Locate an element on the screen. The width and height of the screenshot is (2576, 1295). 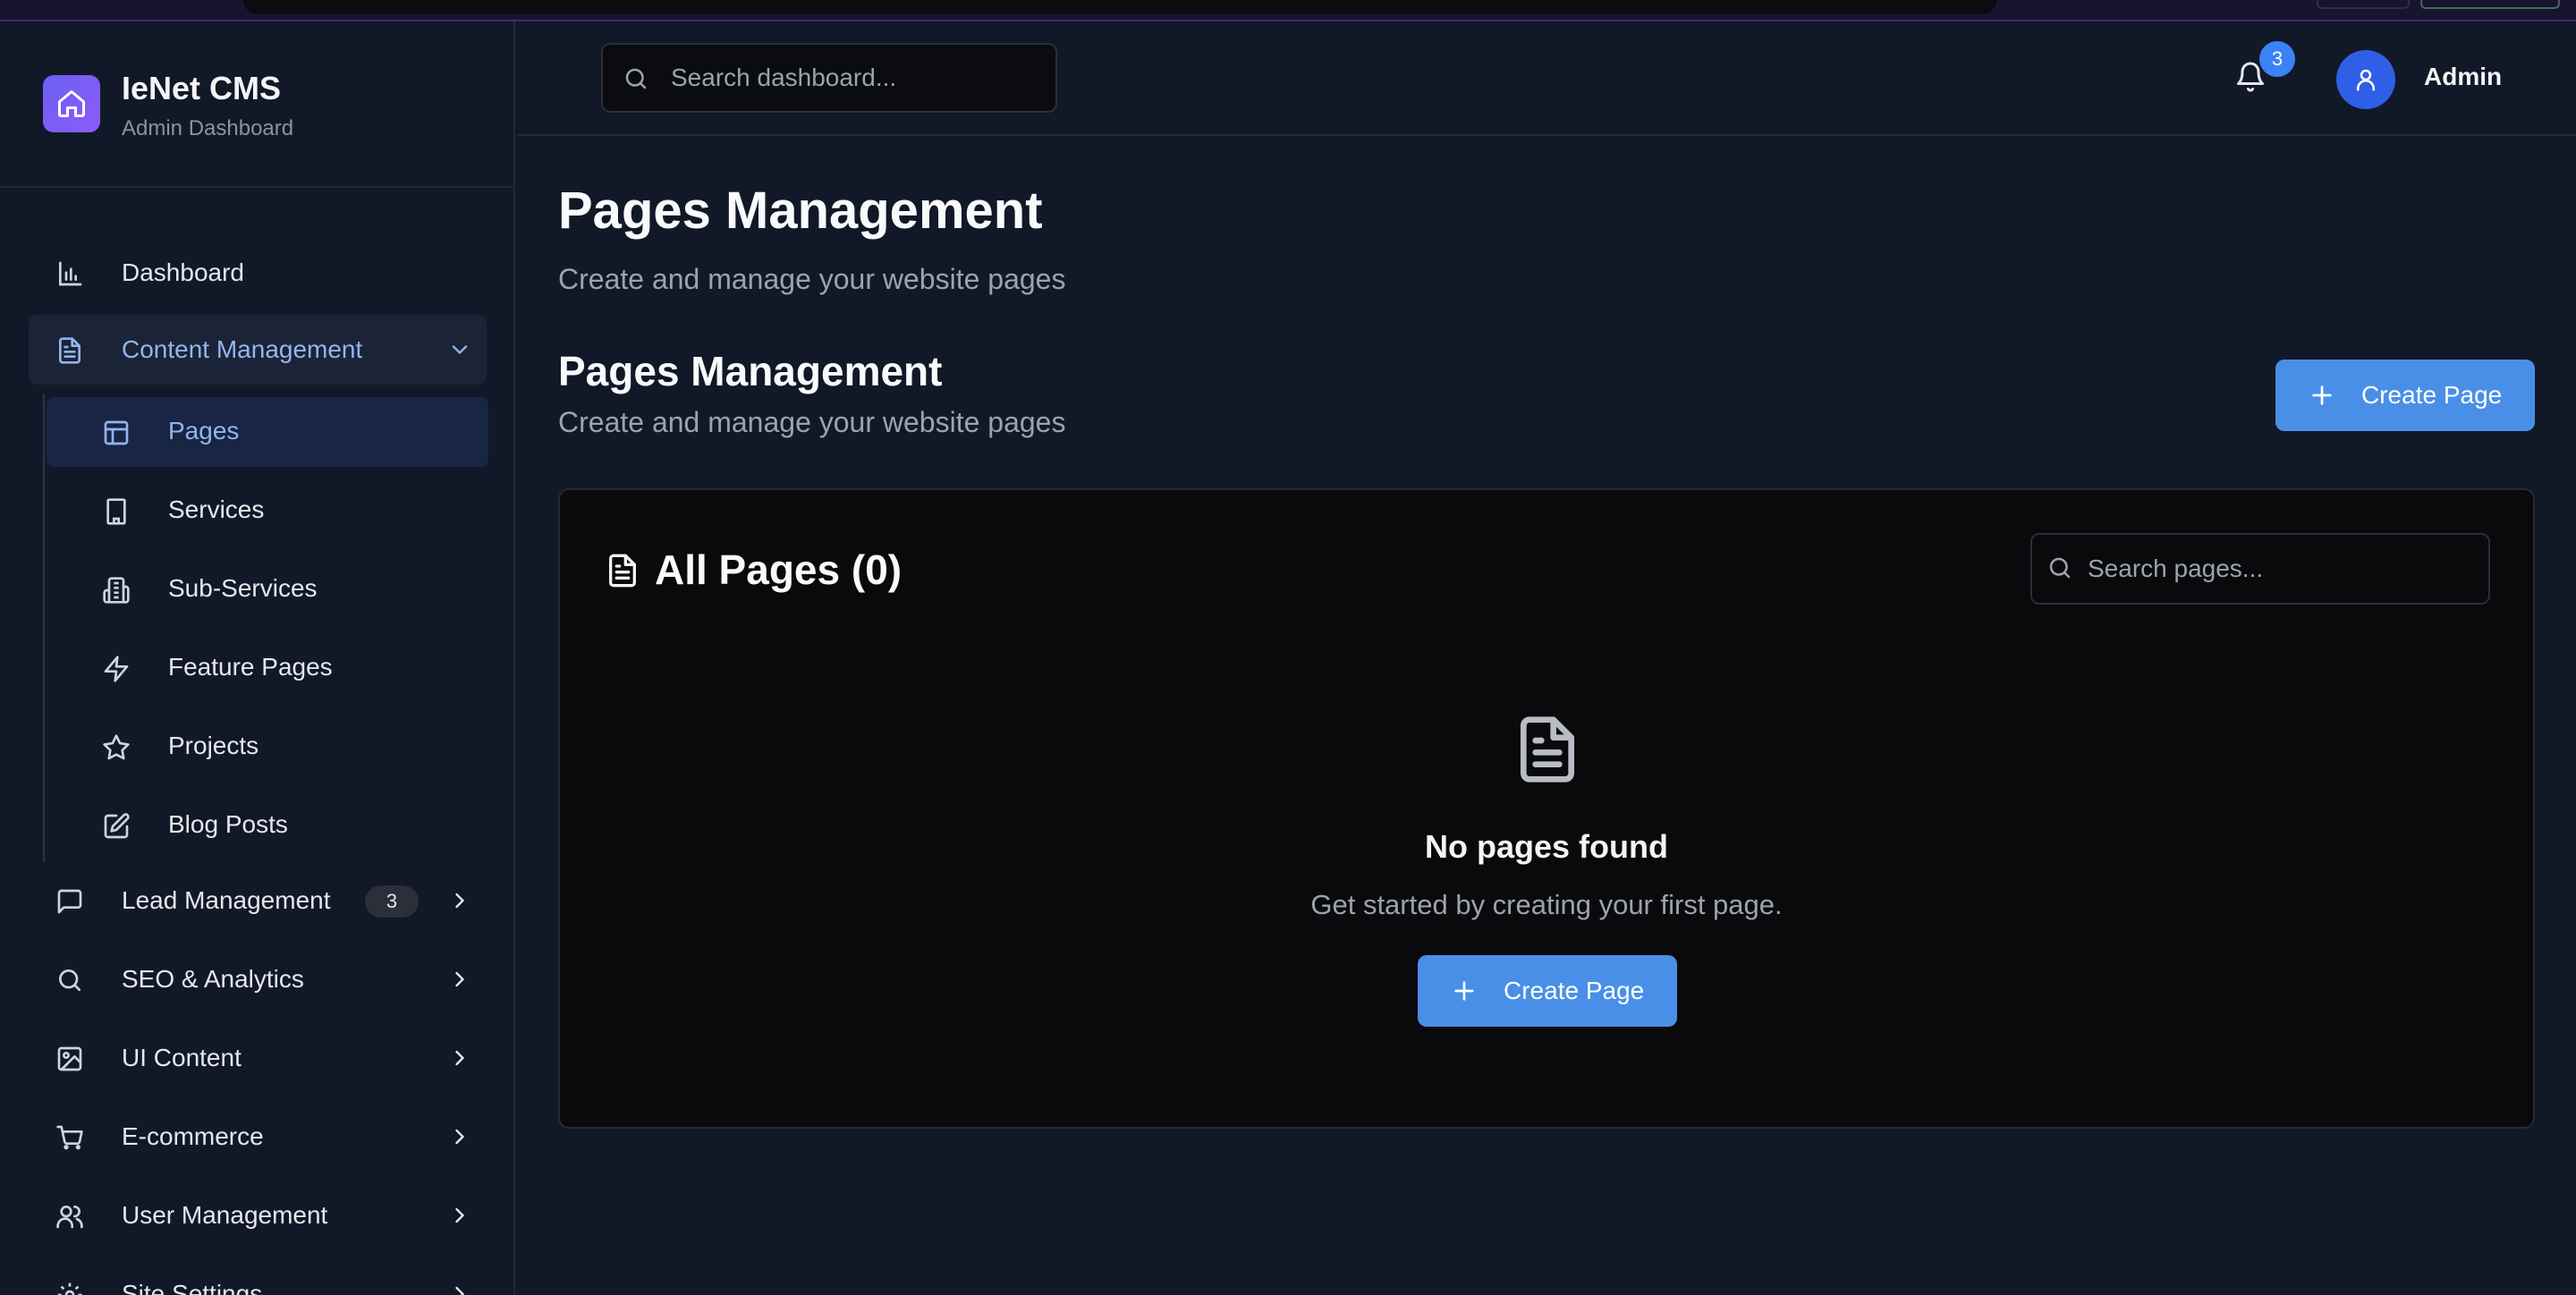
sidebar-item-content-management: Content Management is located at coordinates (258, 350).